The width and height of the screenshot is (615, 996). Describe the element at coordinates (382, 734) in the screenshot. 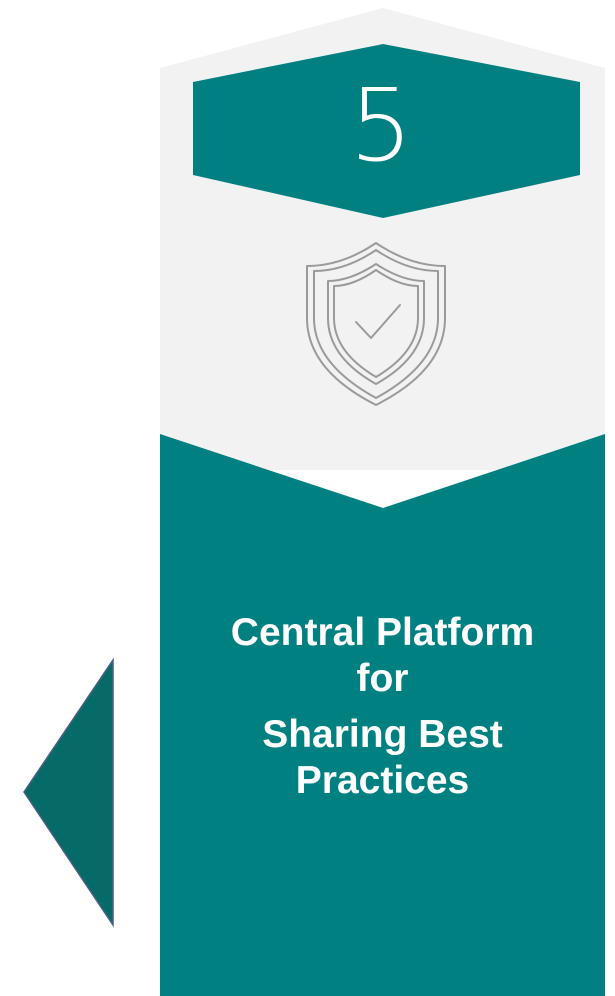

I see `step-title-line-3: Sharing Best` at that location.